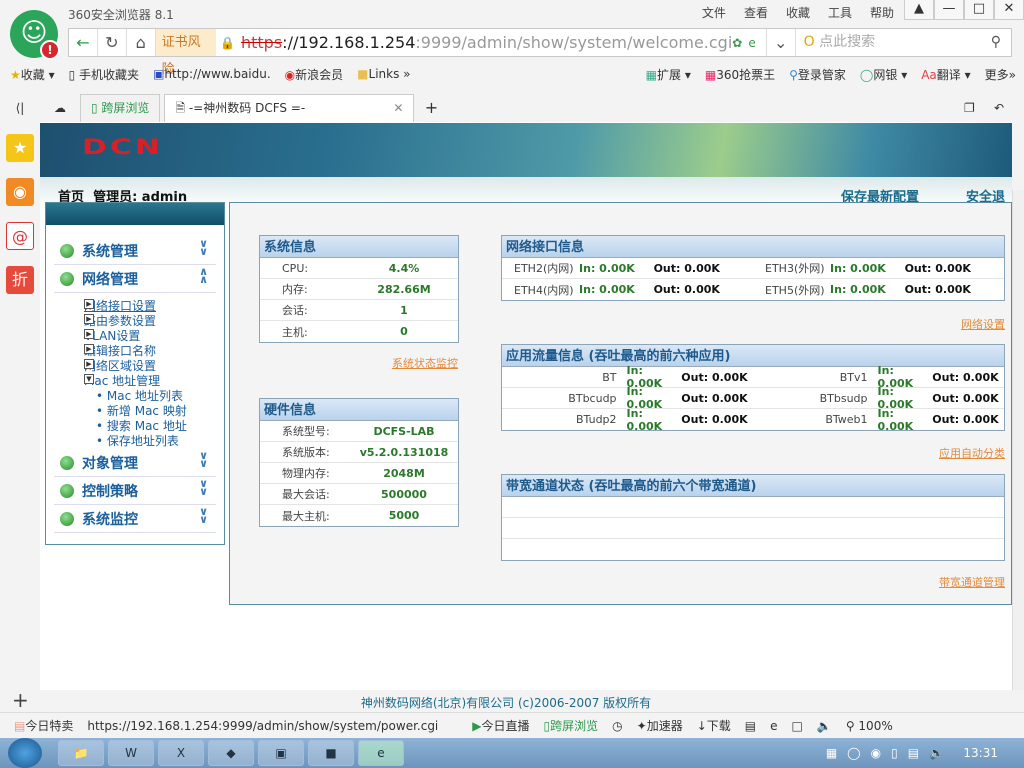 The width and height of the screenshot is (1024, 768). What do you see at coordinates (1018, 440) in the screenshot?
I see `scrollbar` at bounding box center [1018, 440].